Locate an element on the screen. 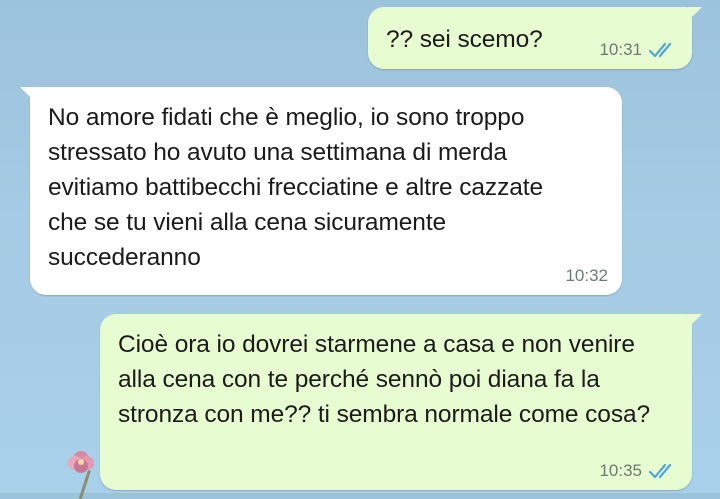  message-meta: 10:32 is located at coordinates (586, 276).